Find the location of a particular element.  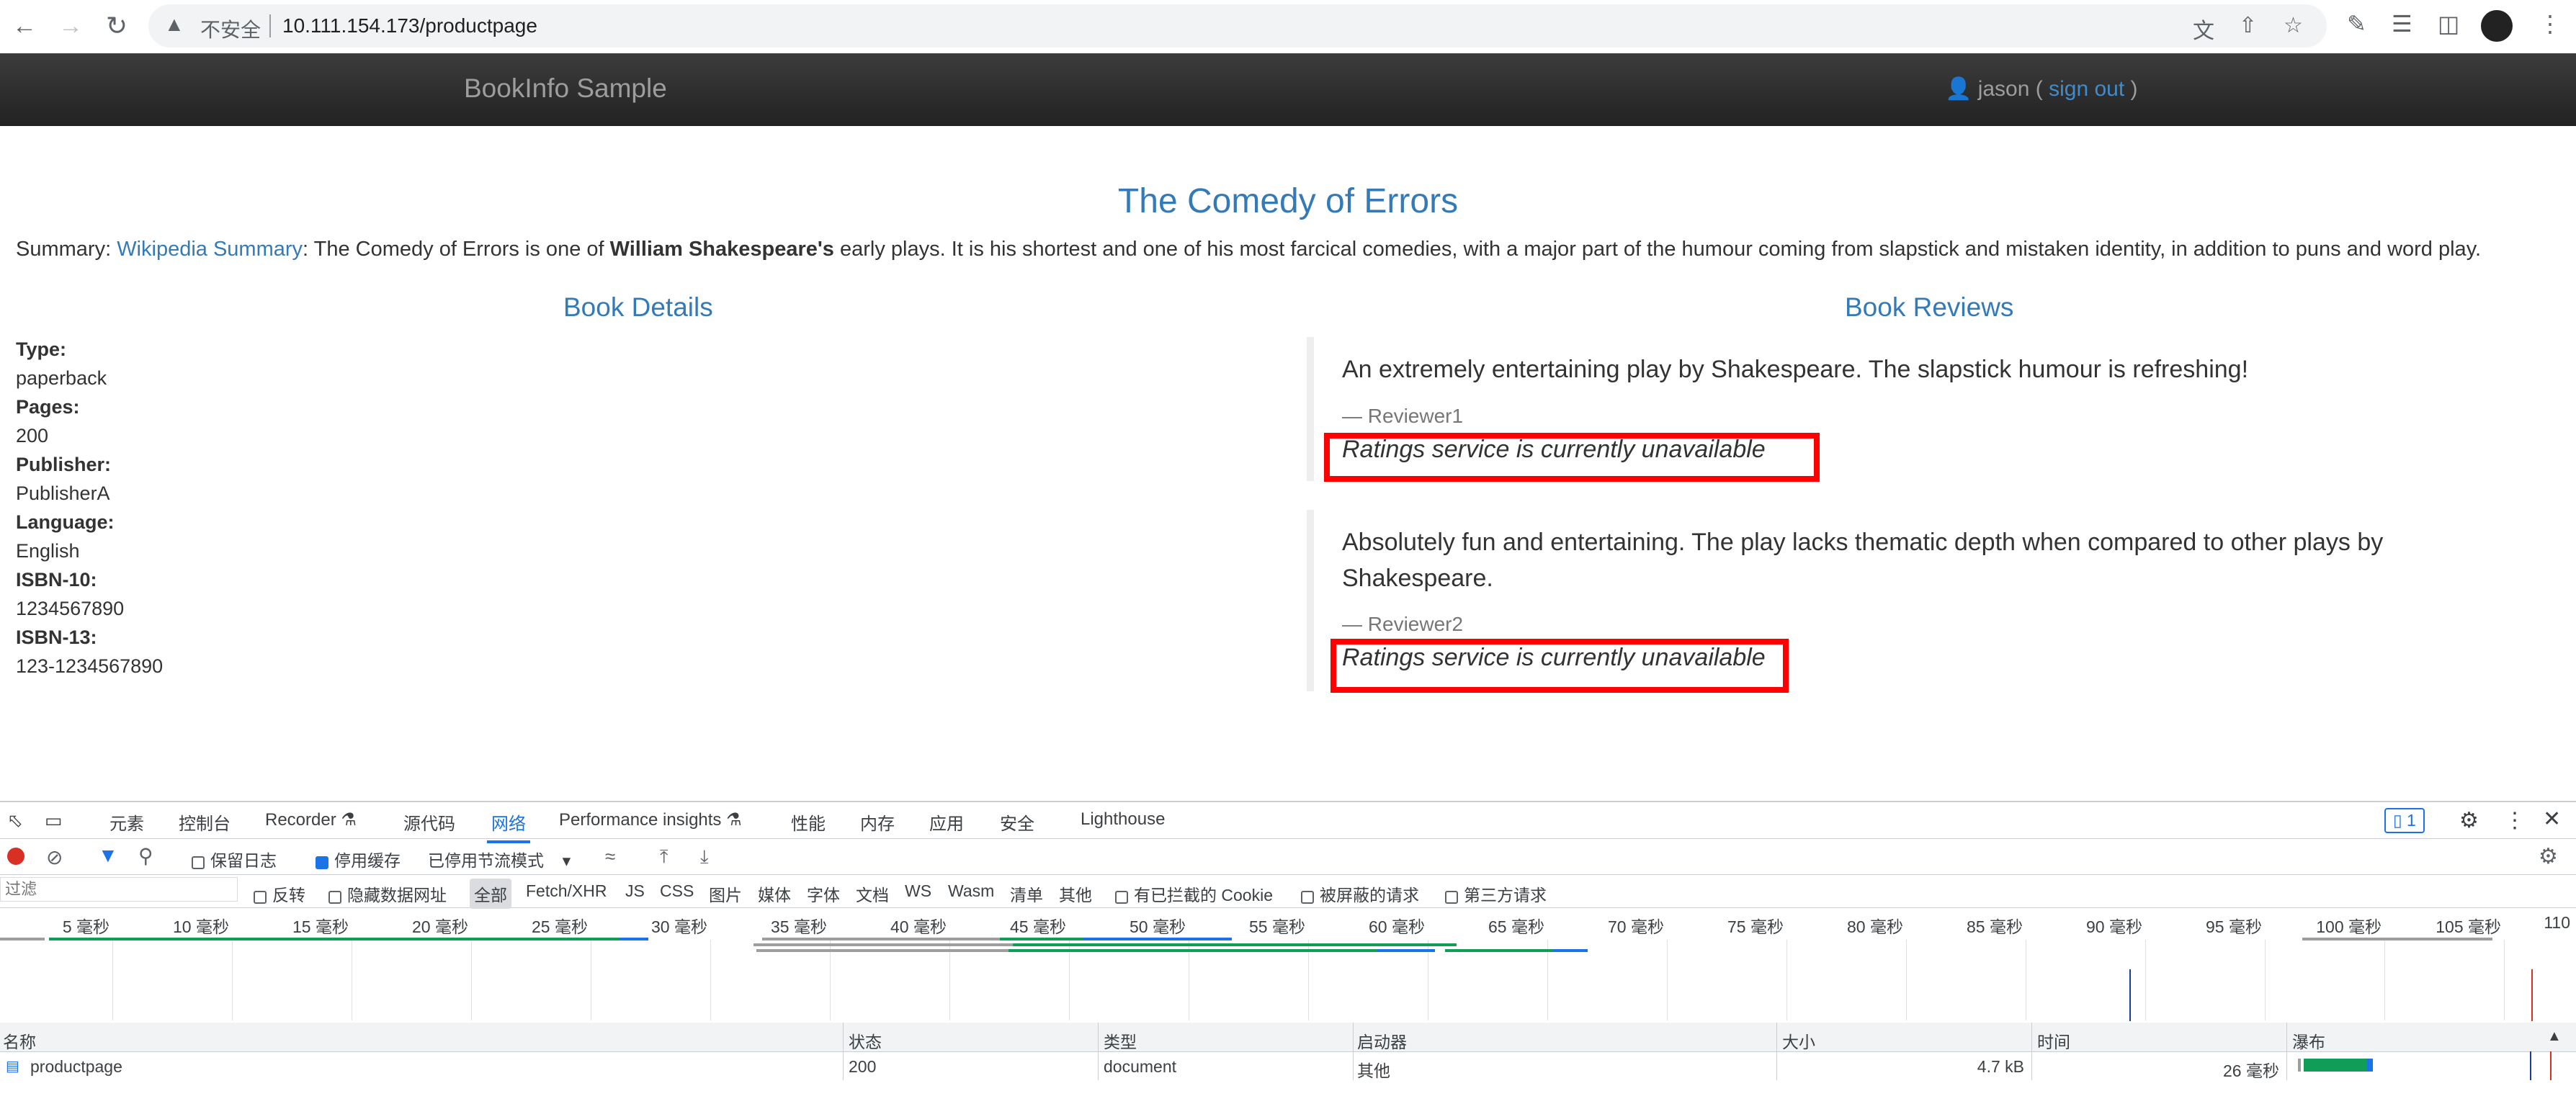

media-icon: ☰ is located at coordinates (2402, 24).